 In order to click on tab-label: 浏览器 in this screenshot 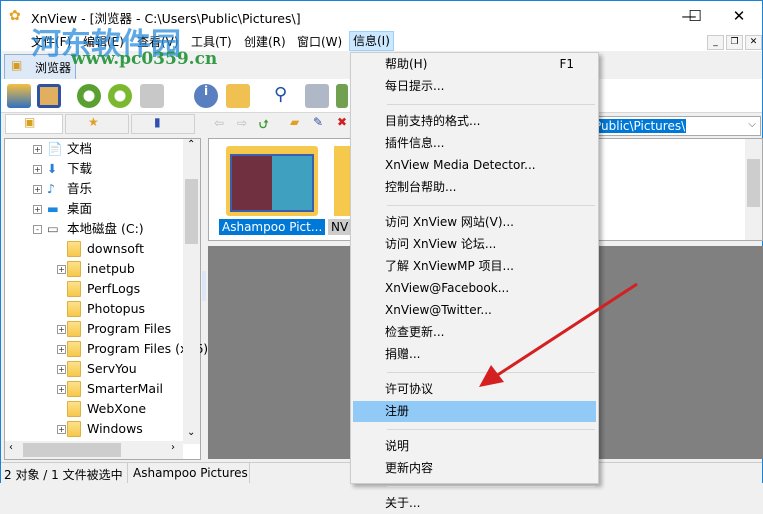, I will do `click(53, 68)`.